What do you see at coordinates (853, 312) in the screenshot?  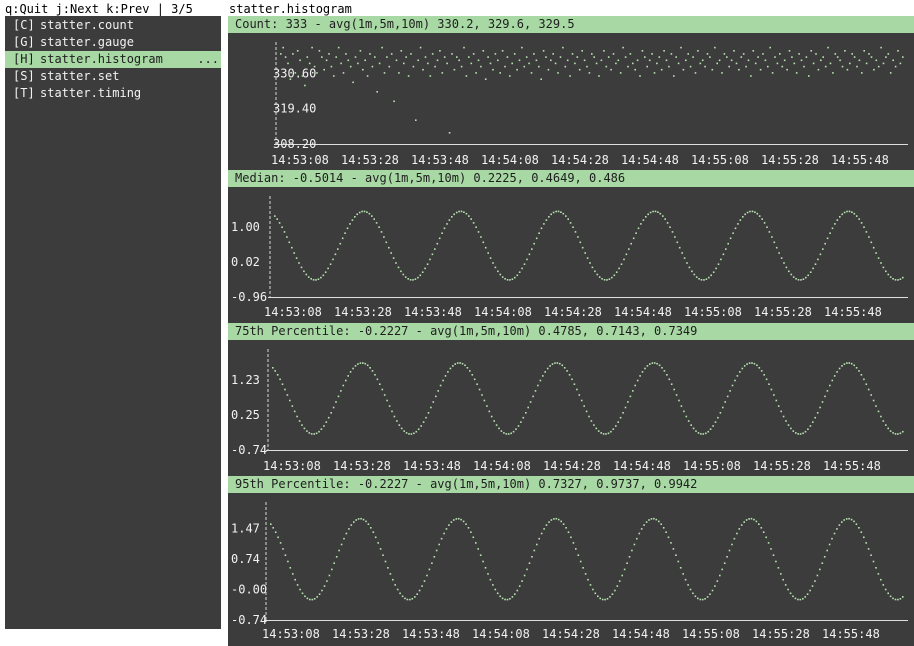 I see `x-tick-label: 14:55:48` at bounding box center [853, 312].